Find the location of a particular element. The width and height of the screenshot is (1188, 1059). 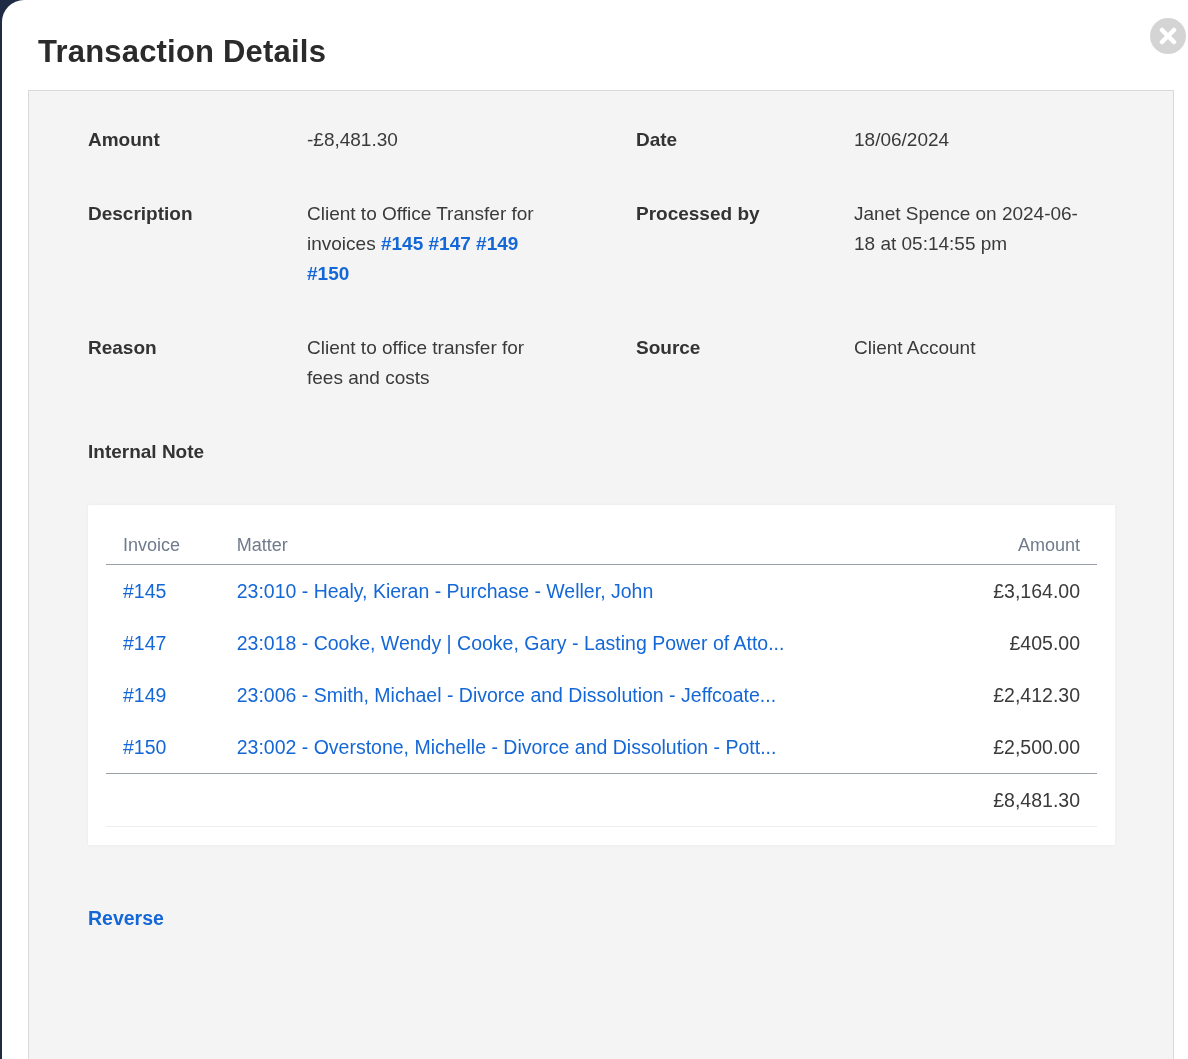

close-icon is located at coordinates (1168, 36).